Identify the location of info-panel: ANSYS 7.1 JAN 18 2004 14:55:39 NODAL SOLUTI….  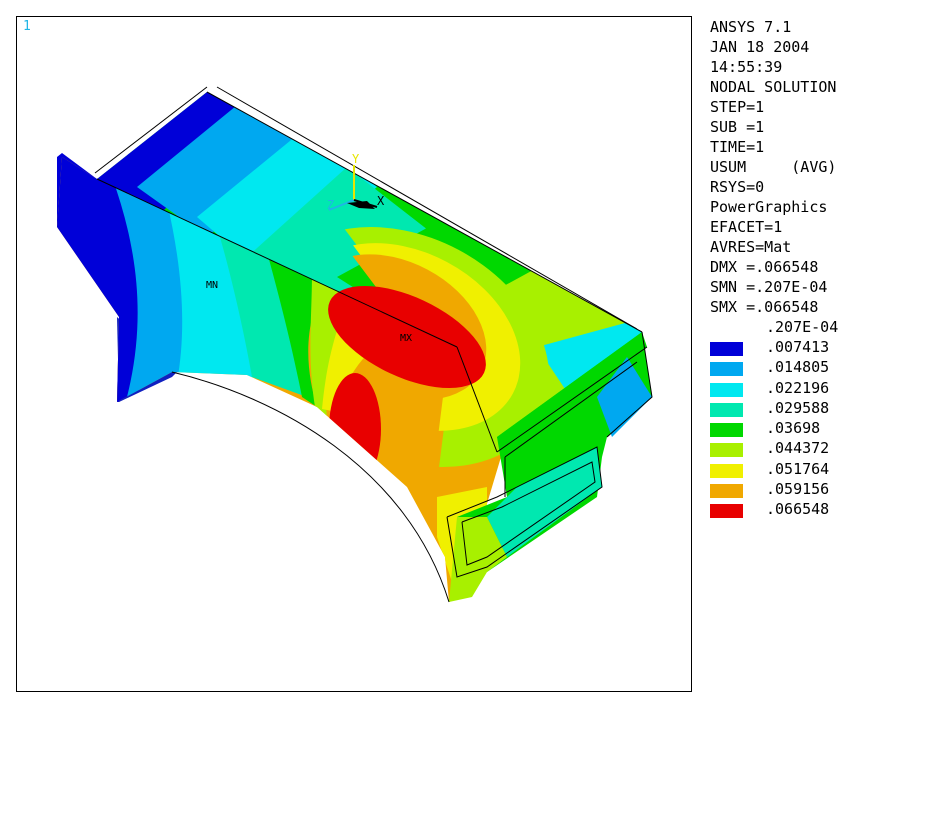
(825, 268).